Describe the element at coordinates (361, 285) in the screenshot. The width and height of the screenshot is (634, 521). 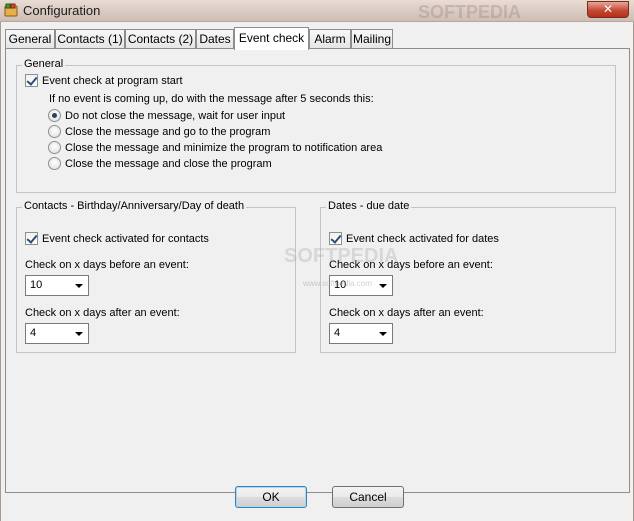
I see `dates-before-select: 10` at that location.